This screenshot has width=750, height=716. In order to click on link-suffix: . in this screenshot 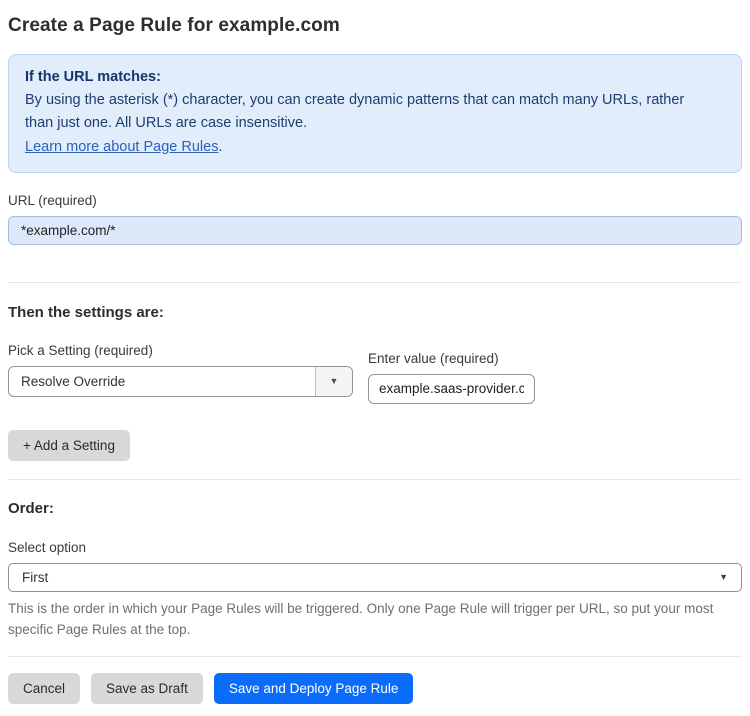, I will do `click(220, 146)`.